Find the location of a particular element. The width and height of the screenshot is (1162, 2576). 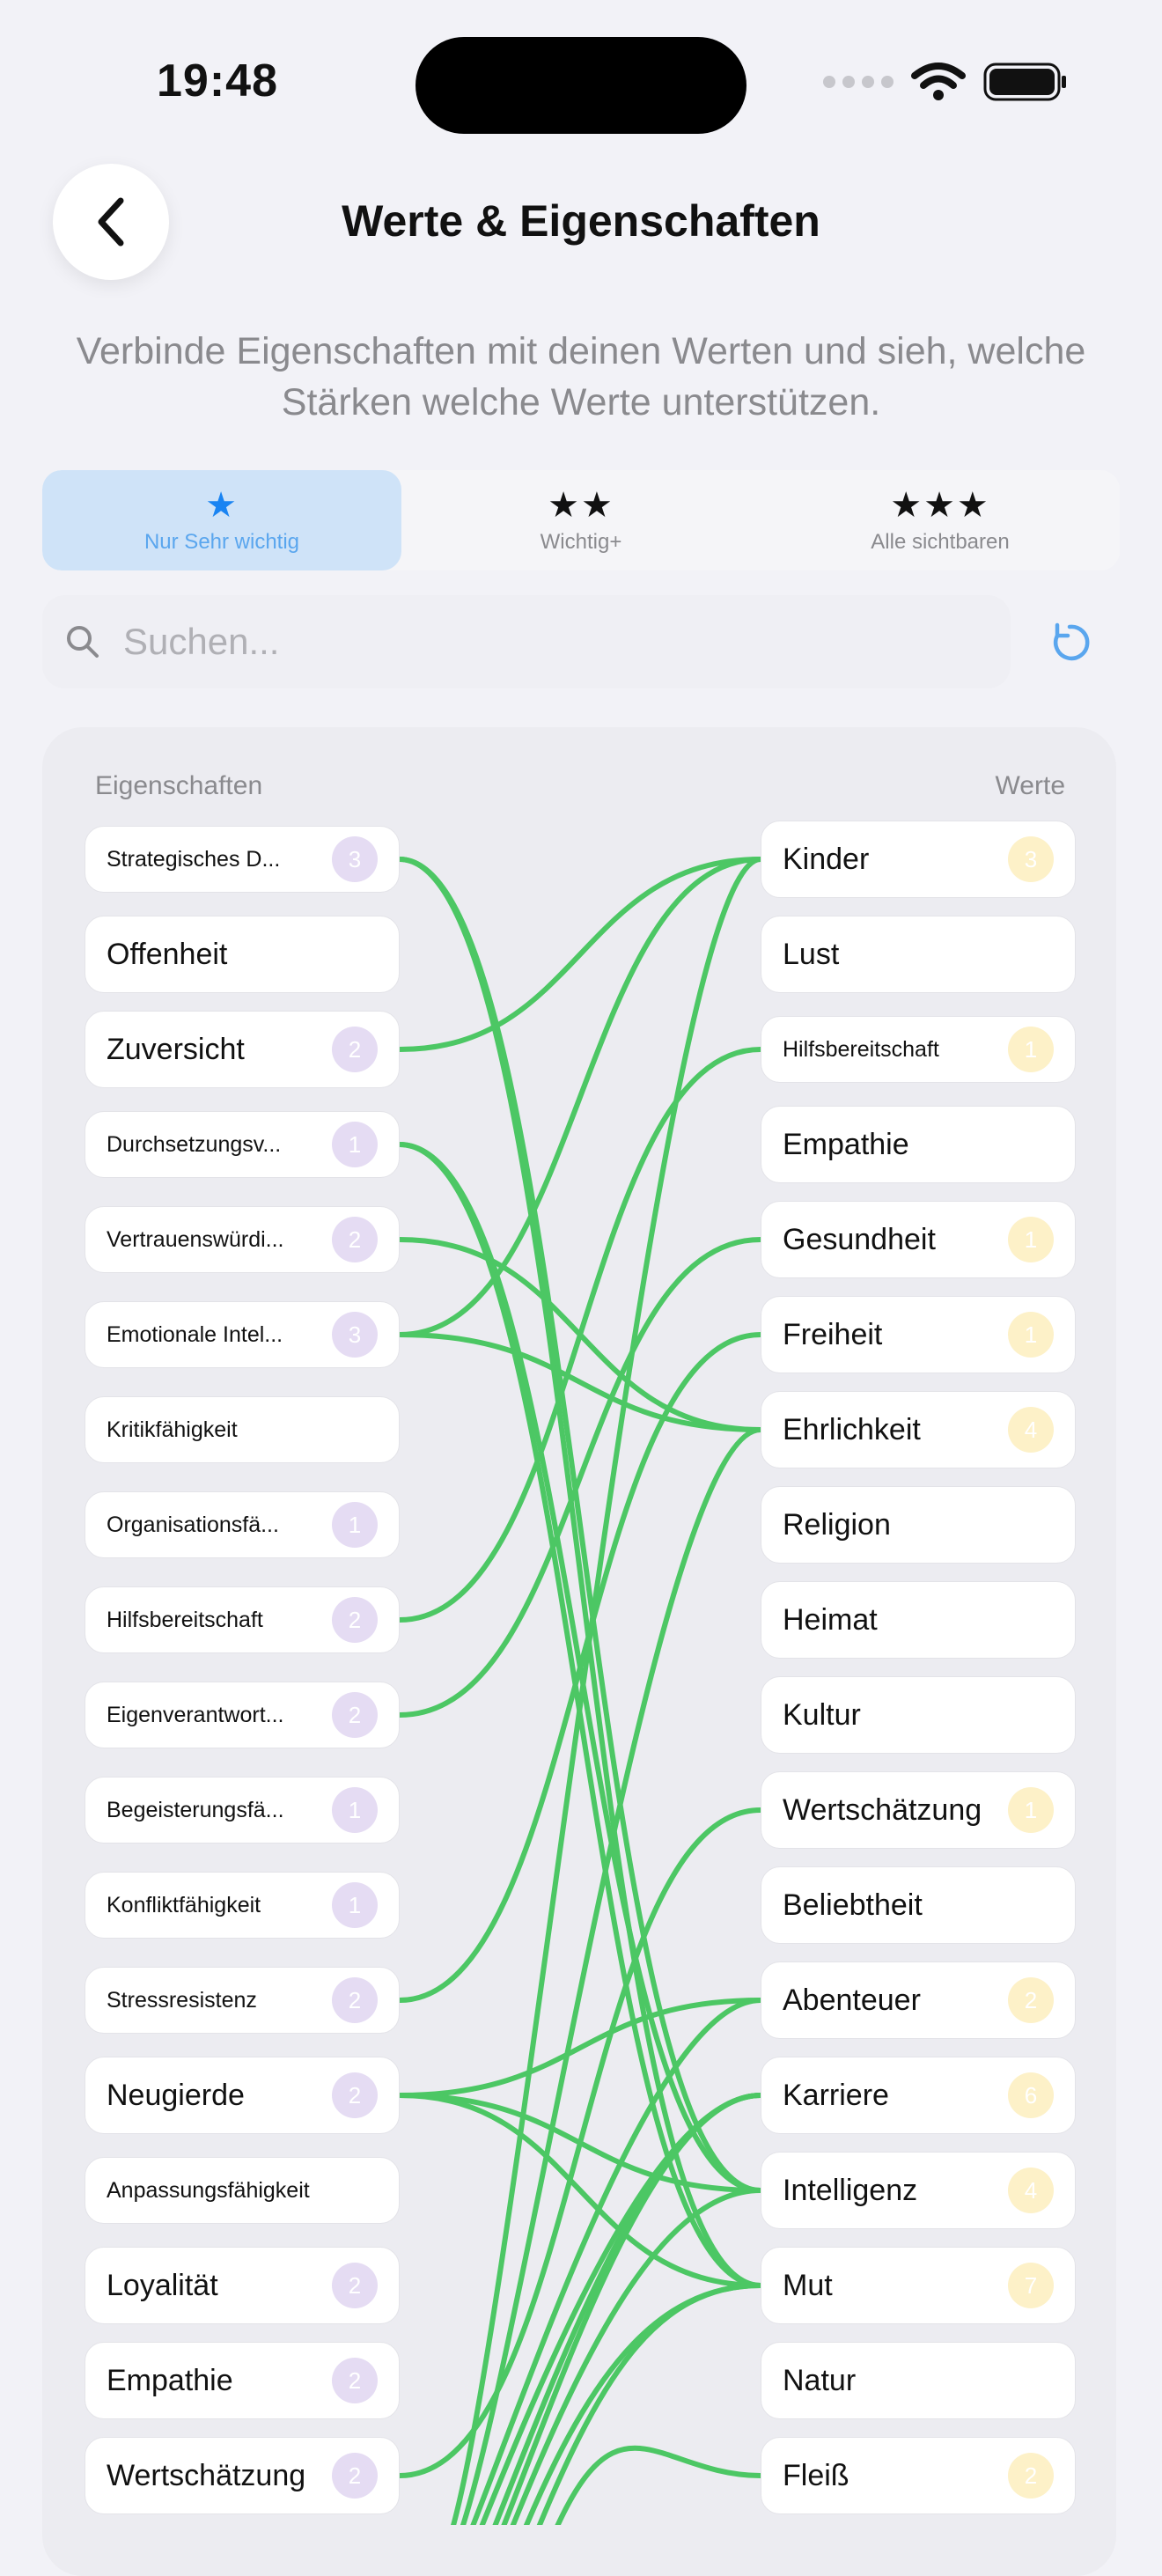

value-name: Natur is located at coordinates (820, 2380).